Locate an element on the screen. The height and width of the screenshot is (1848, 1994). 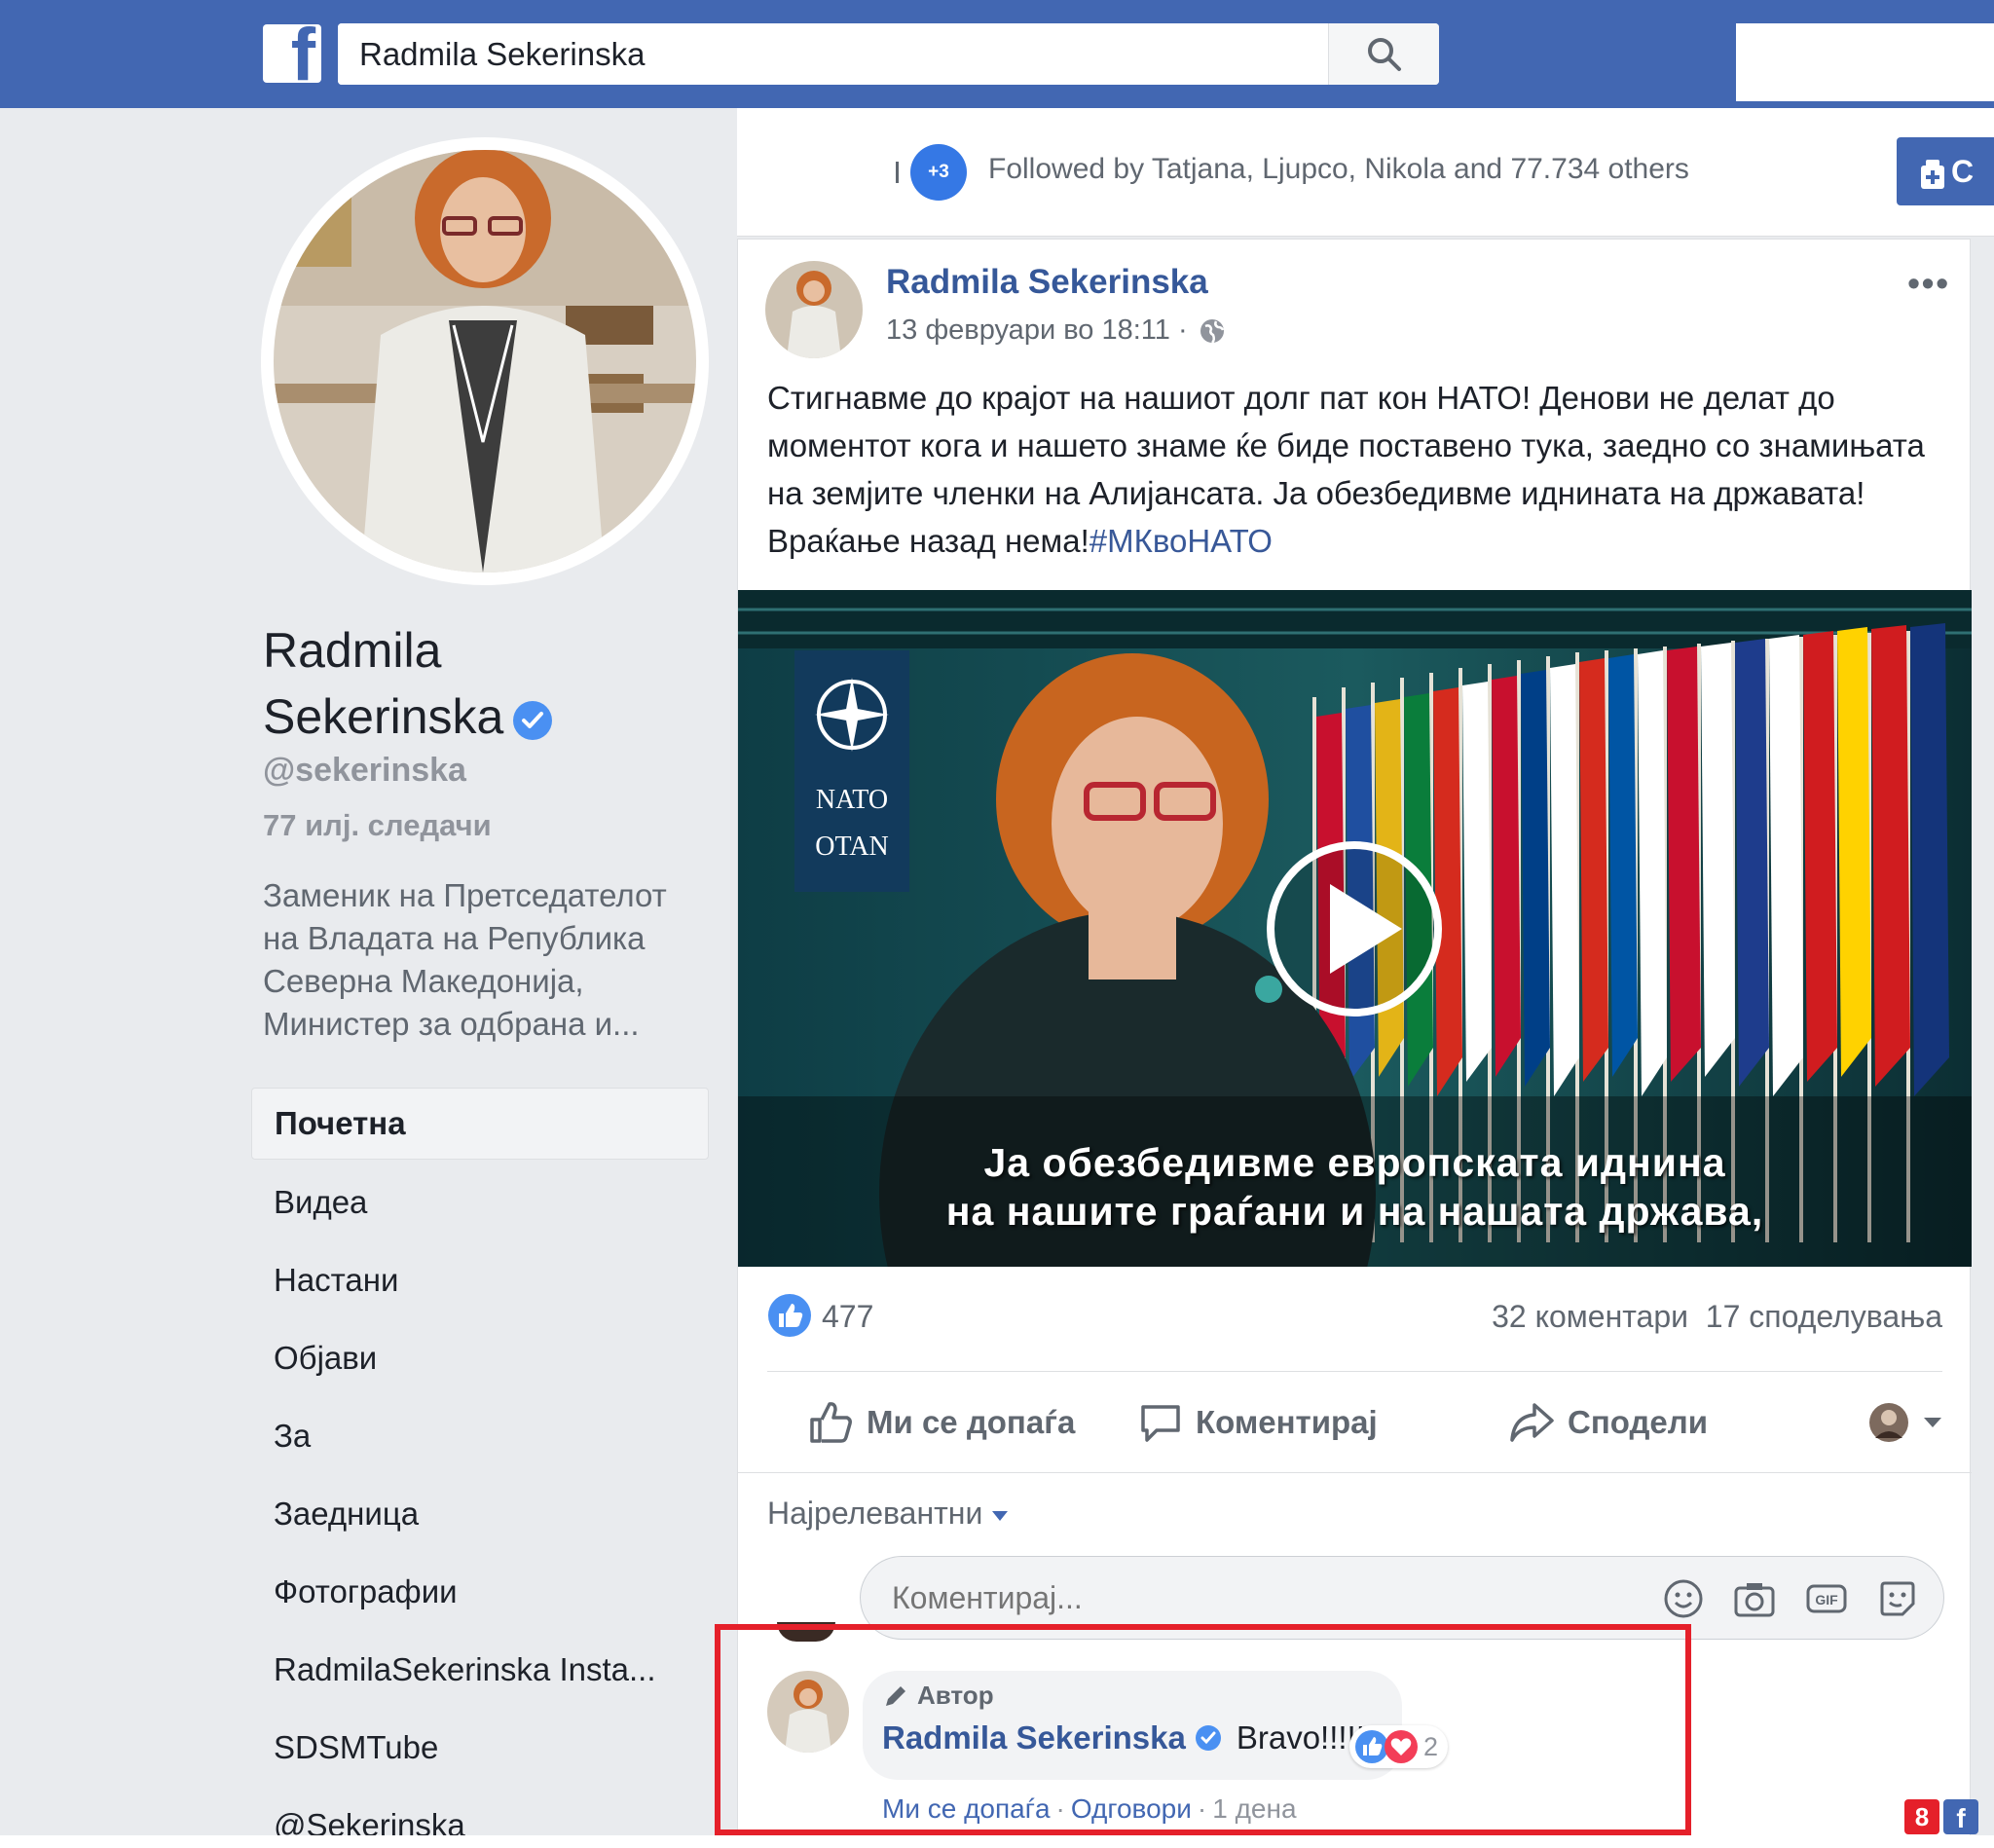
current-user-avatar is located at coordinates (806, 1632).